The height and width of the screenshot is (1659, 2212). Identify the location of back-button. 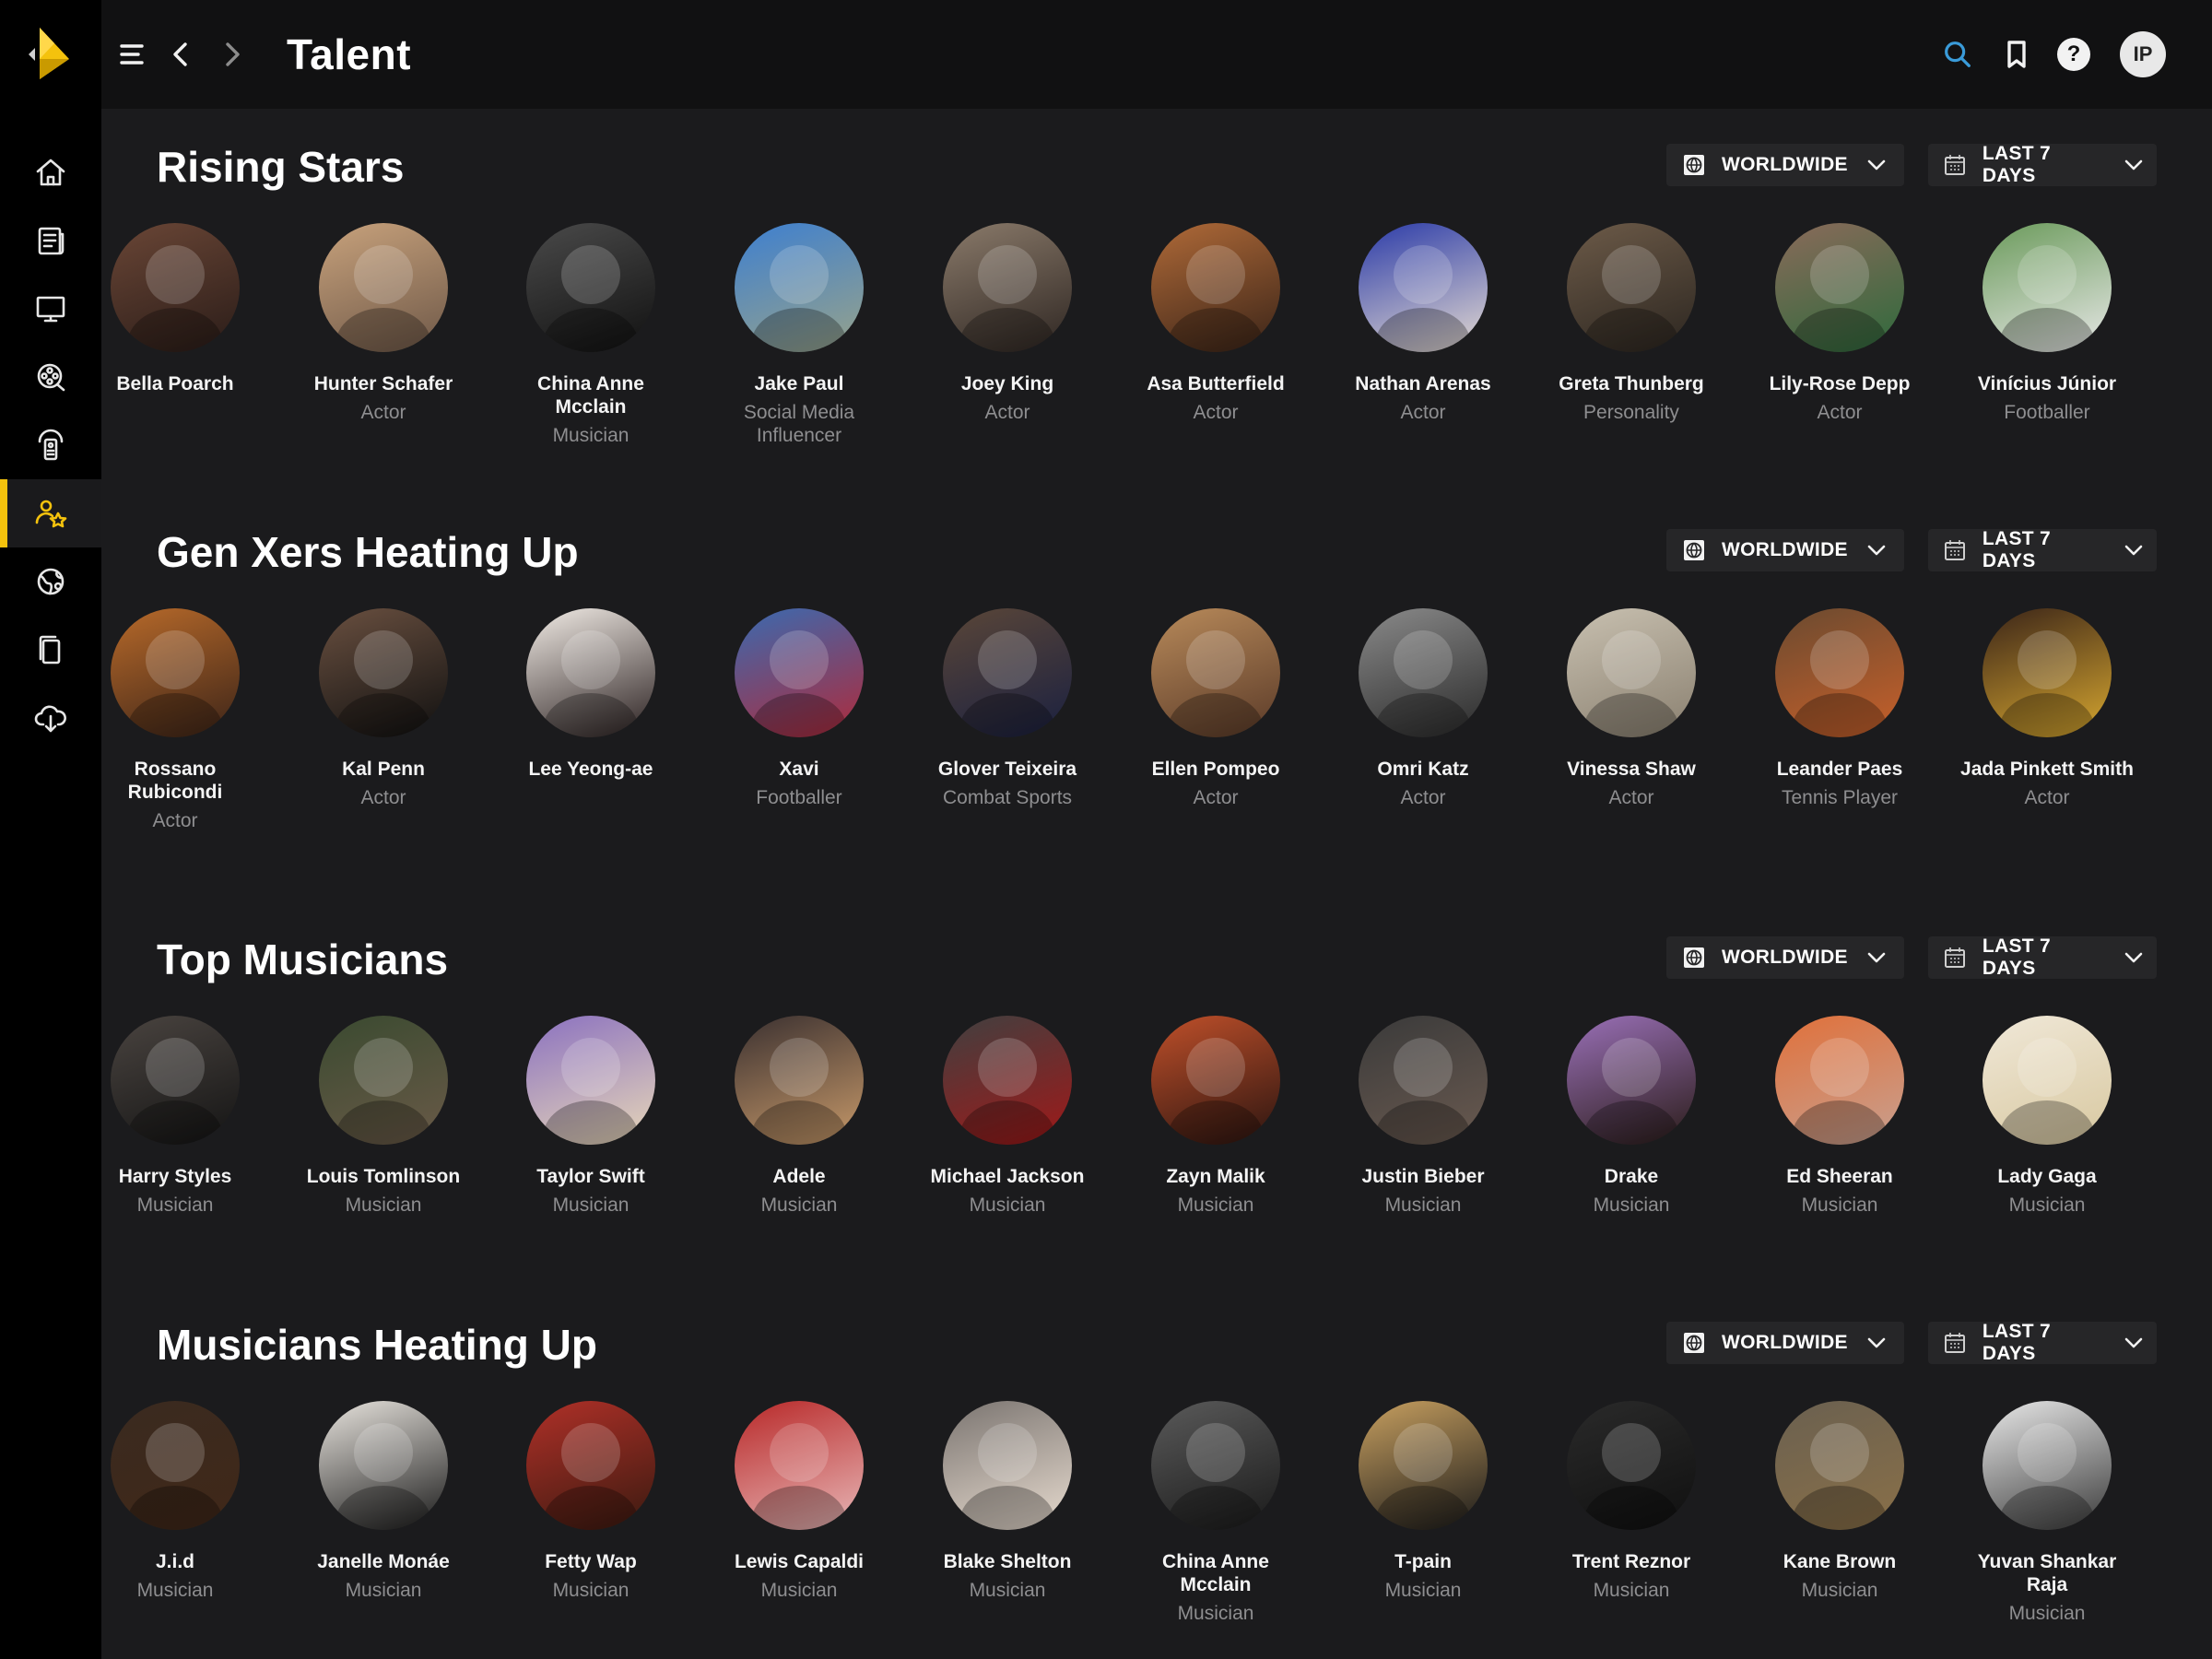
(181, 54).